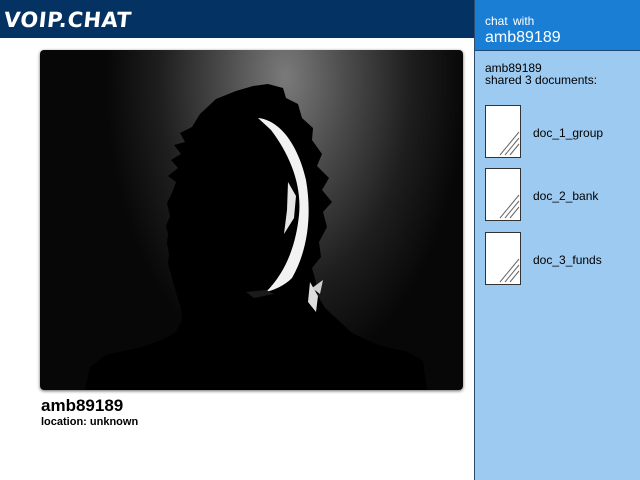  Describe the element at coordinates (510, 21) in the screenshot. I see `chat-with-label: chat with` at that location.